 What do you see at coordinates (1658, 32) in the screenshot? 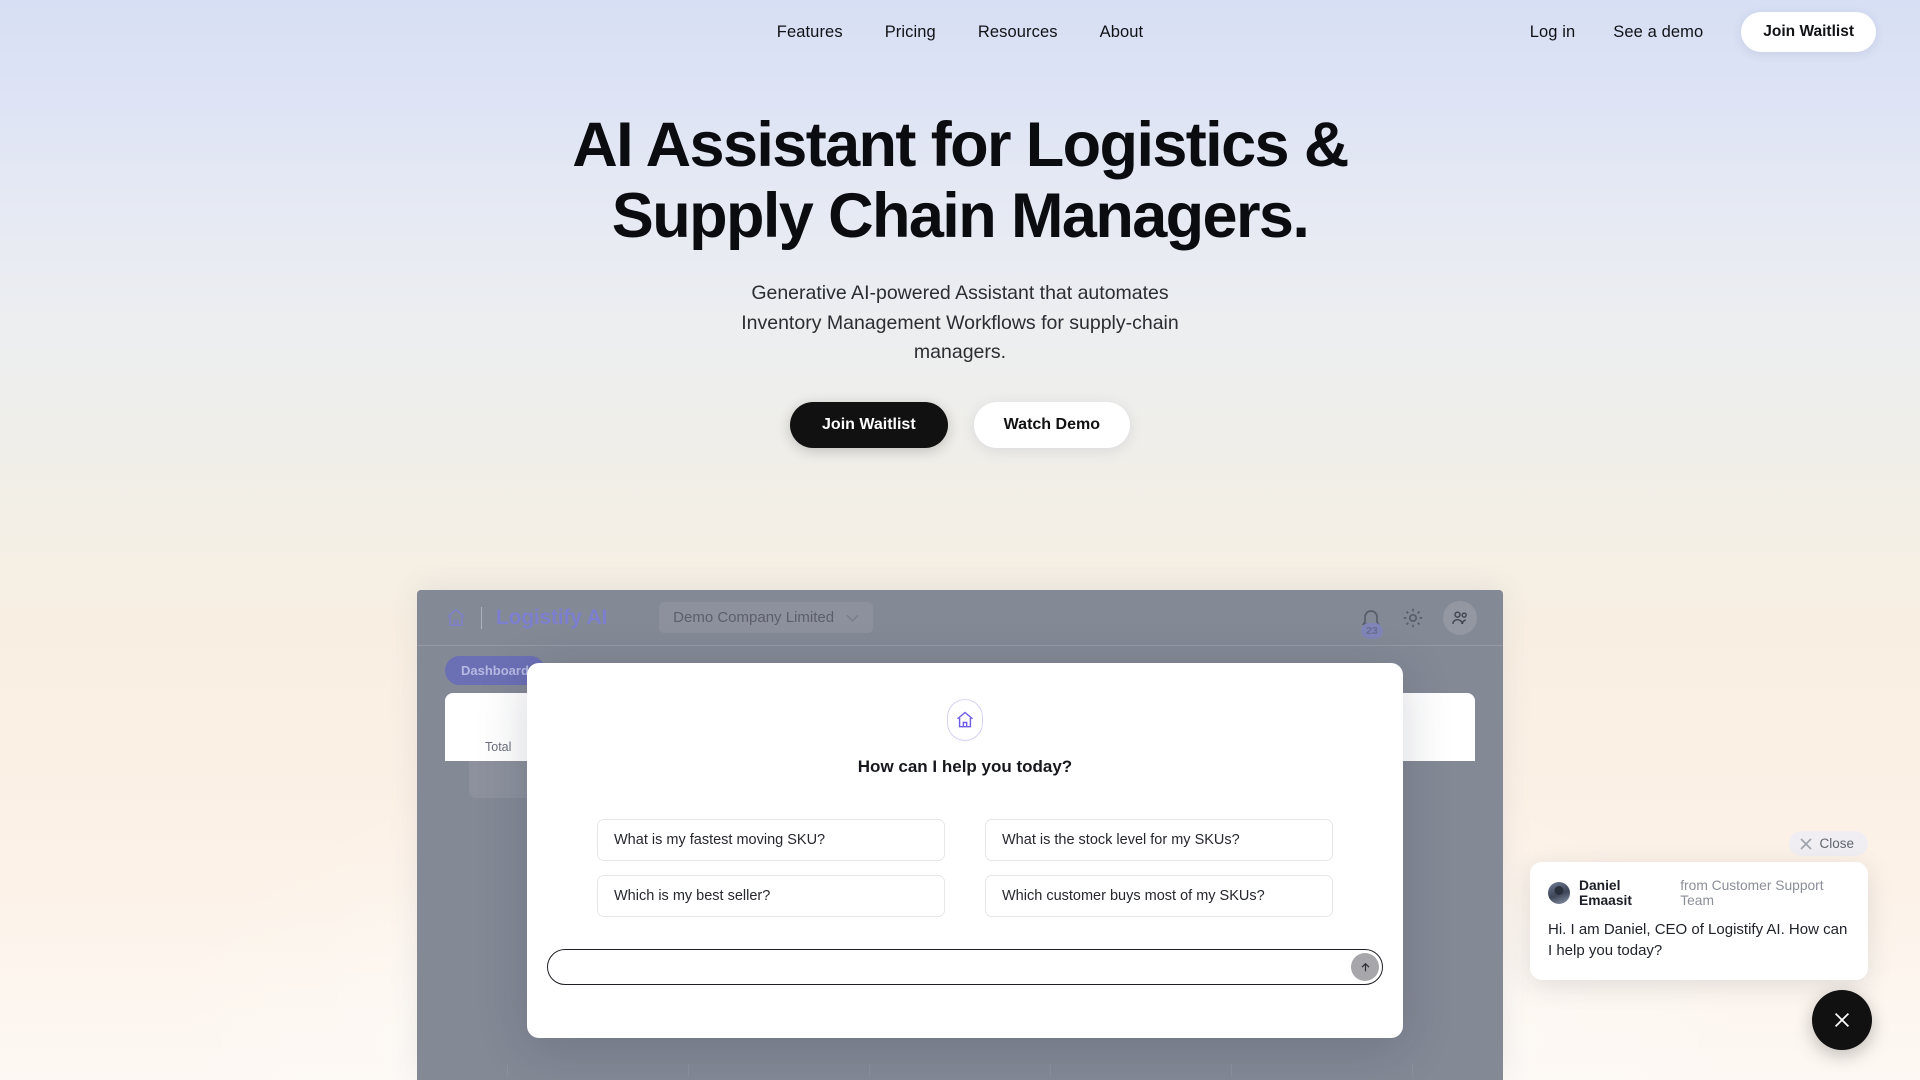
I see `see-demo-link: See a demo` at bounding box center [1658, 32].